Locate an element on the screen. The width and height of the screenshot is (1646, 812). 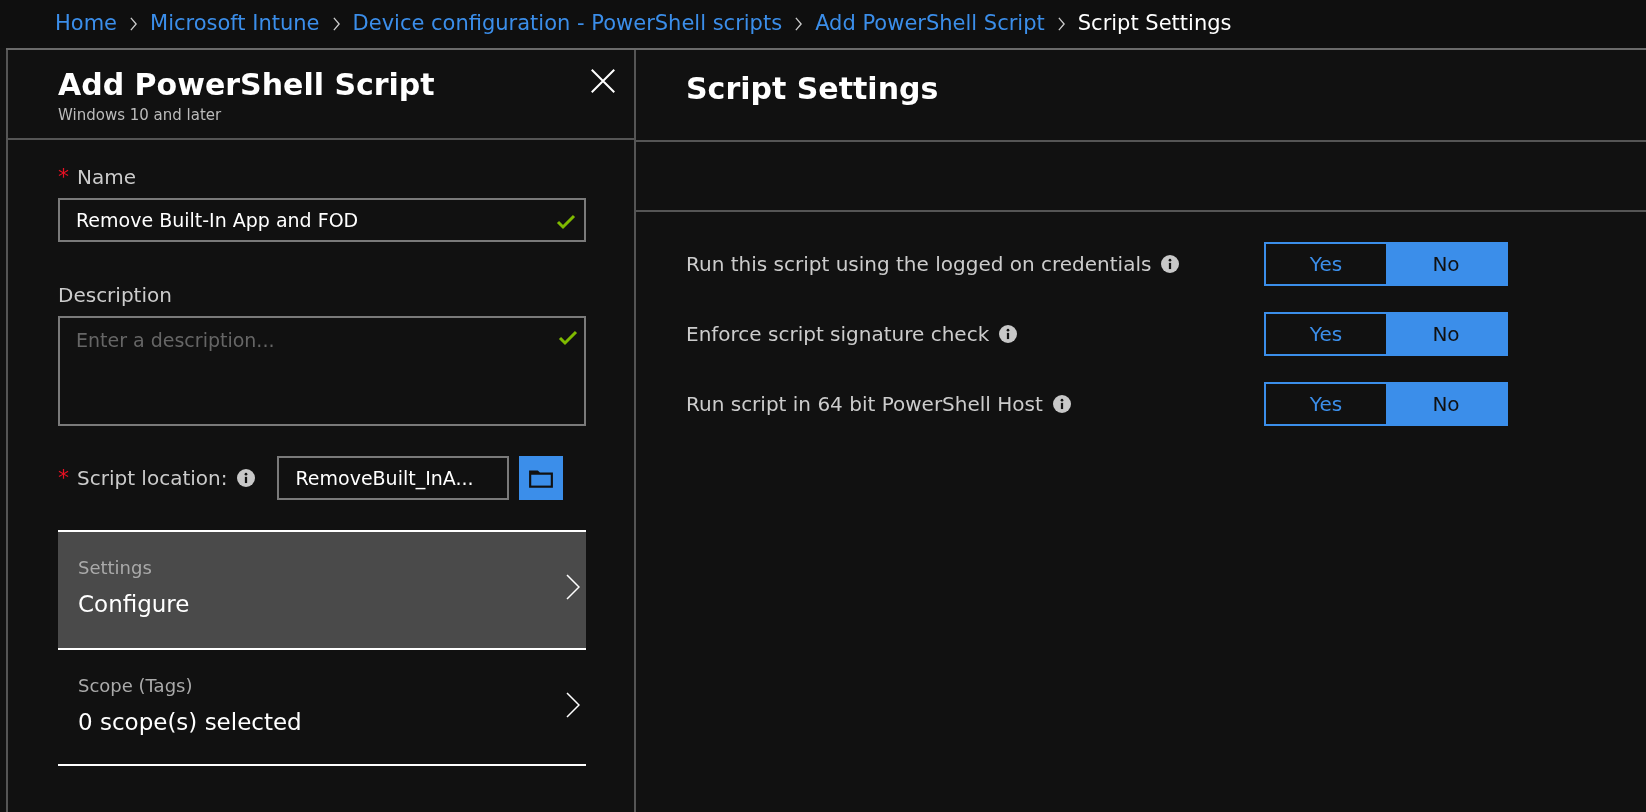
name-field: Remove Built-In App and FOD is located at coordinates (322, 220).